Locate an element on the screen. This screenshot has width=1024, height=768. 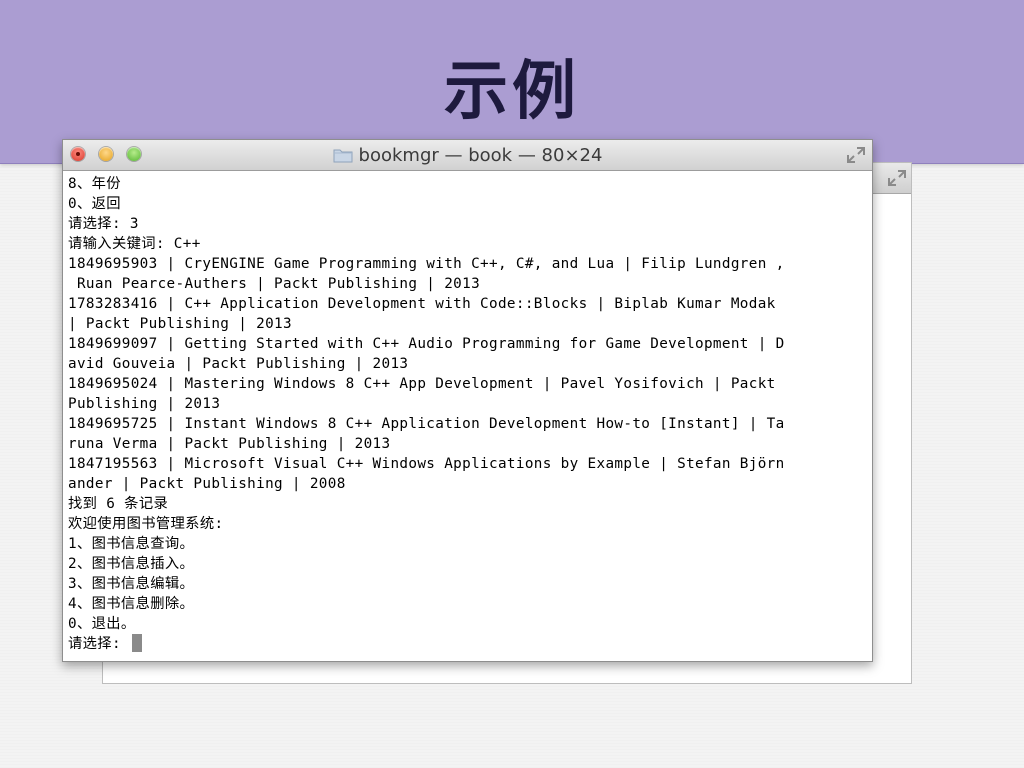
terminal-line: ander | Packt Publishing | 2008 is located at coordinates (207, 484).